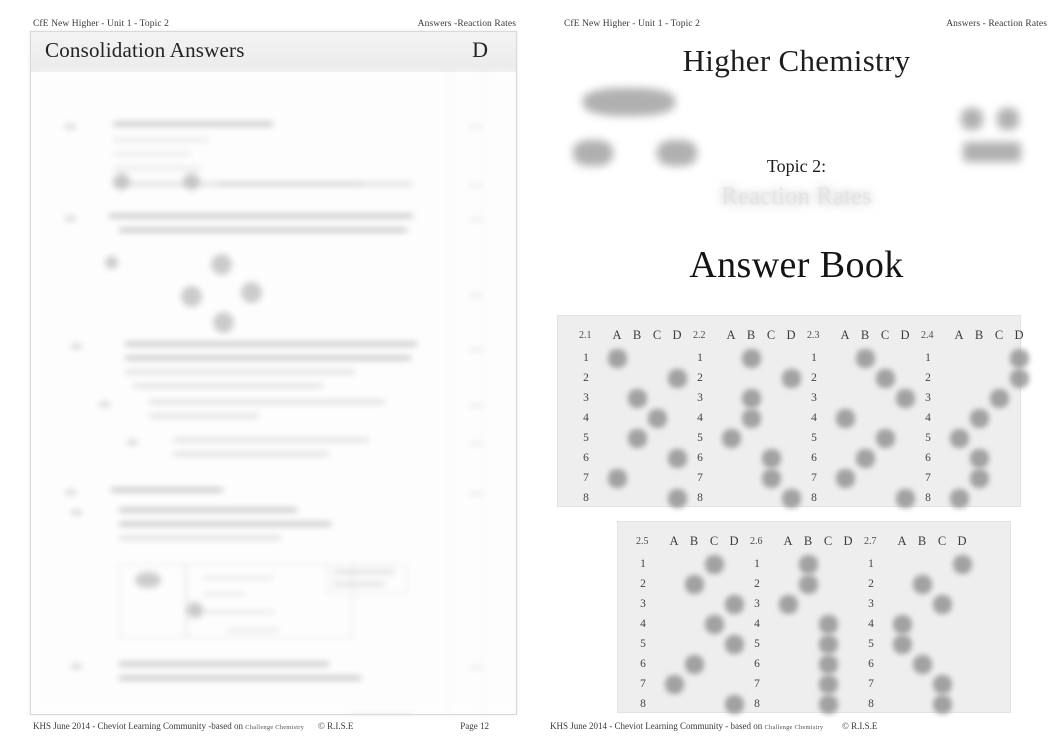  I want to click on answer-grid-id-2.3: 2.3, so click(813, 335).